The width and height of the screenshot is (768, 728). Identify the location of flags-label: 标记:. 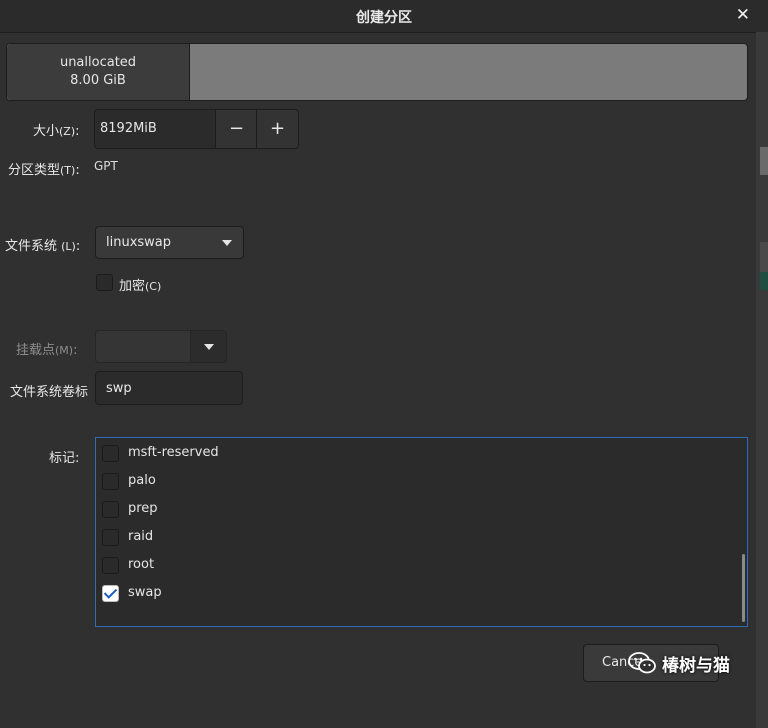
(64, 458).